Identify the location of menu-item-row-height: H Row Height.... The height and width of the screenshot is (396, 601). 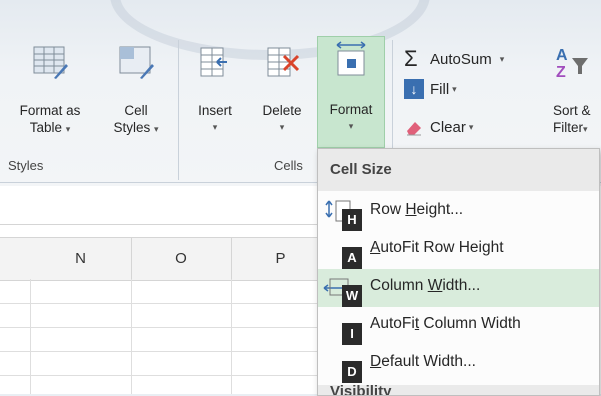
(458, 212).